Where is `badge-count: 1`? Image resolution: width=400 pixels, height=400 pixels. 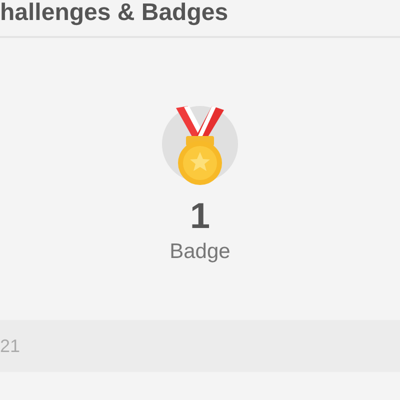 badge-count: 1 is located at coordinates (200, 216).